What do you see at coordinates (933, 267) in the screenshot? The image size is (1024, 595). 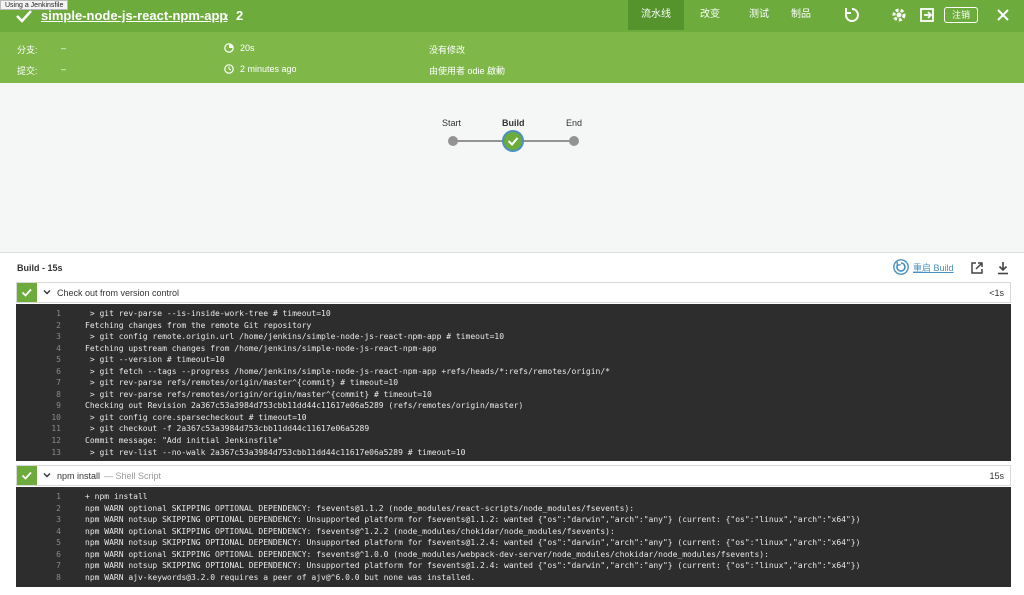 I see `restart-build-label: 重启 Build` at bounding box center [933, 267].